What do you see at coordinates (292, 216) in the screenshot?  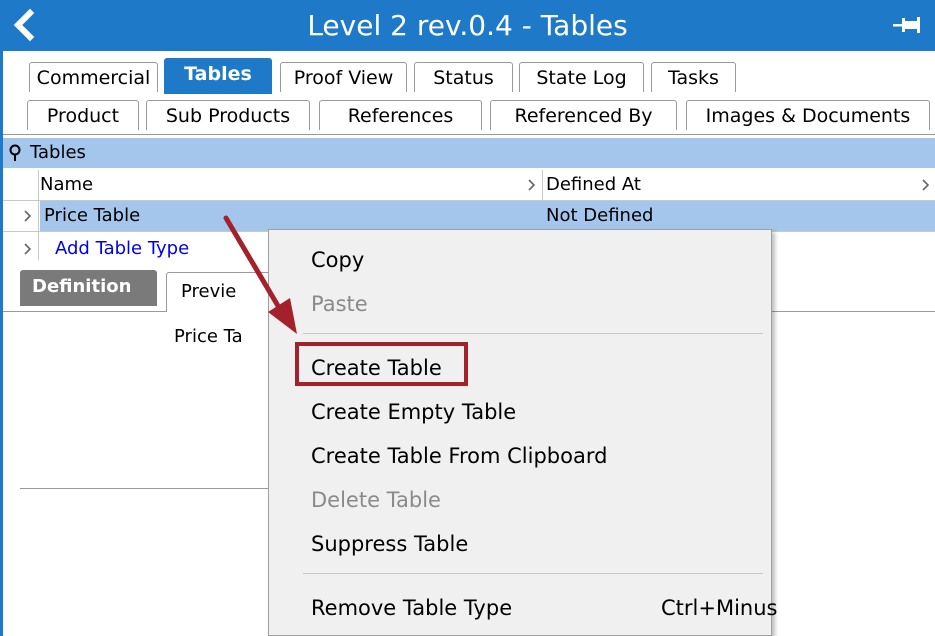 I see `row-name-cell: Price Table` at bounding box center [292, 216].